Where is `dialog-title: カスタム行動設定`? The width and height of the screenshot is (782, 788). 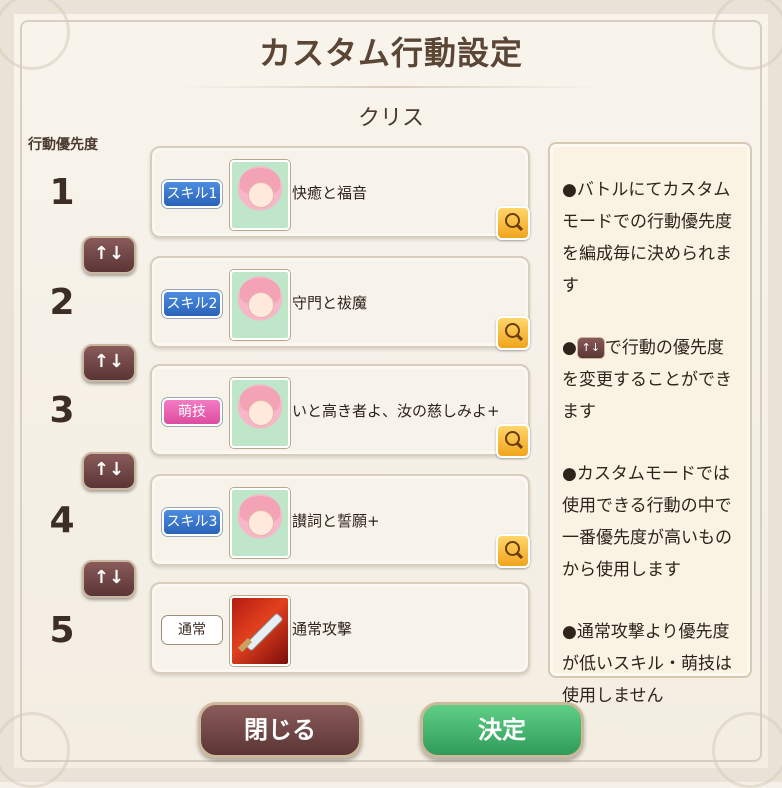
dialog-title: カスタム行動設定 is located at coordinates (390, 53).